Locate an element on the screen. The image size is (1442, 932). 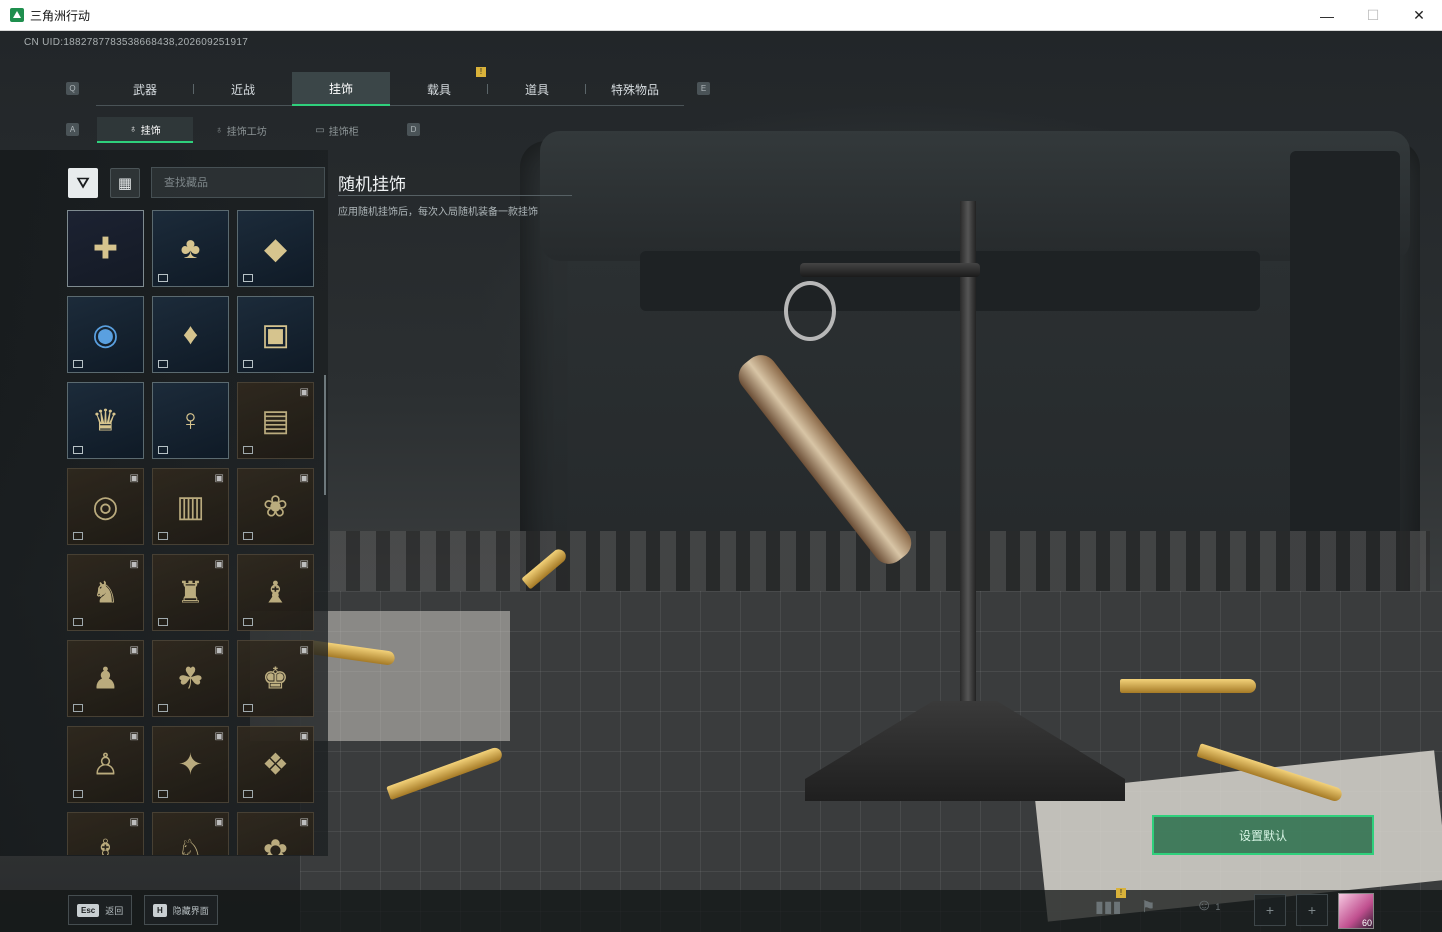
charm-item-locked-charm-11: ♙ ▣ is located at coordinates (105, 764).